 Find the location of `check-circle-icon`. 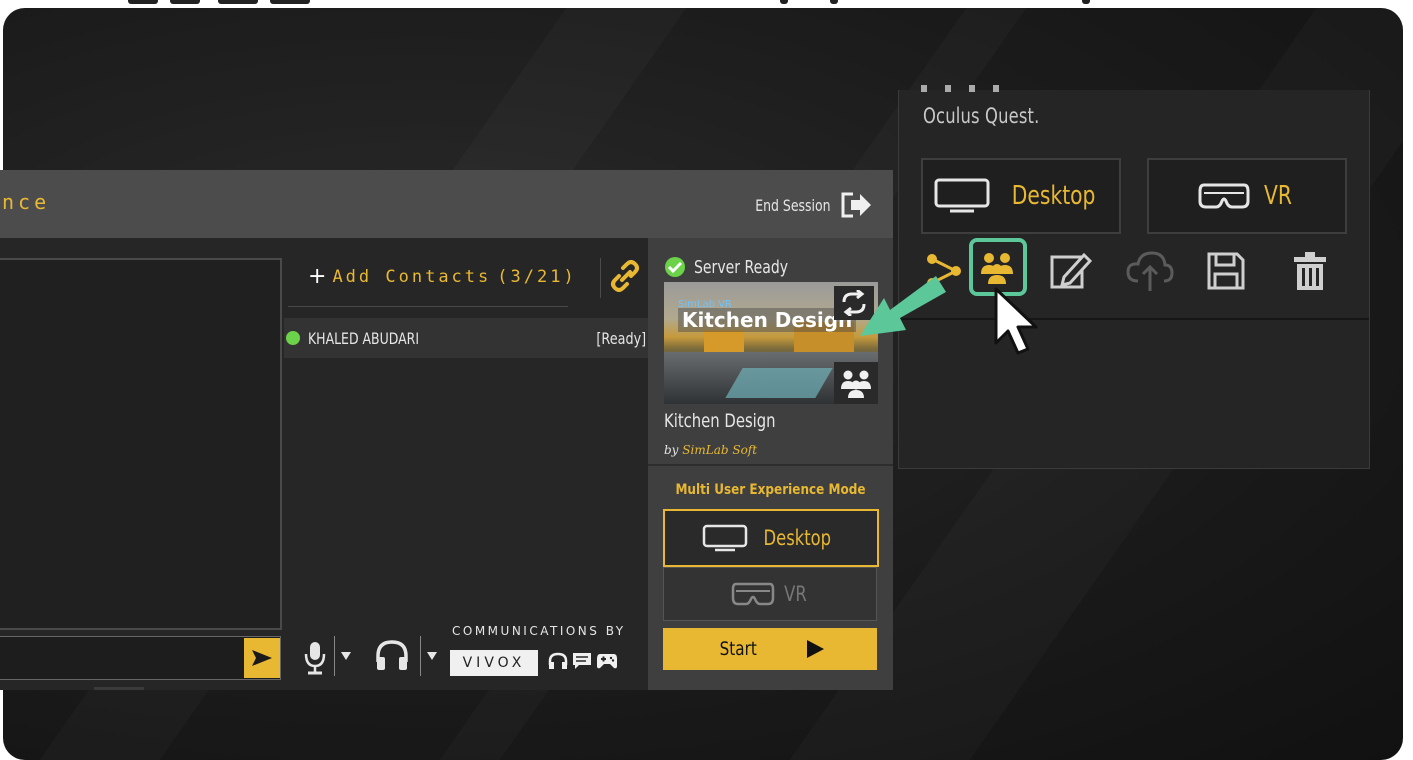

check-circle-icon is located at coordinates (675, 267).